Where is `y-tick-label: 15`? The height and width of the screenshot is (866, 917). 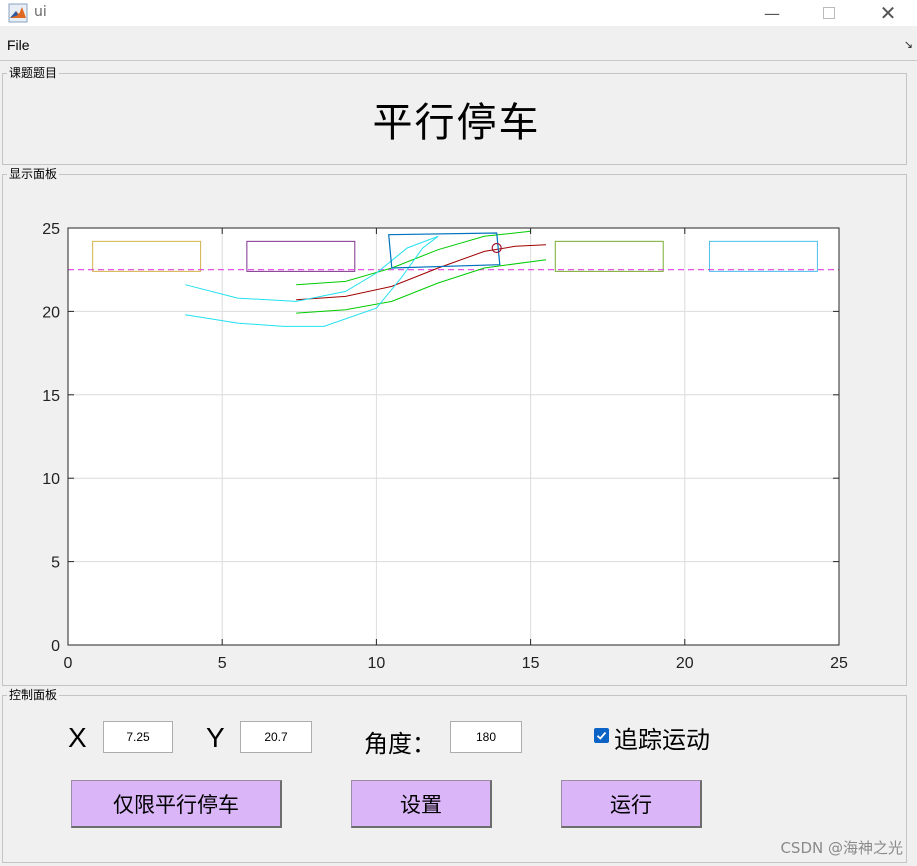
y-tick-label: 15 is located at coordinates (51, 396).